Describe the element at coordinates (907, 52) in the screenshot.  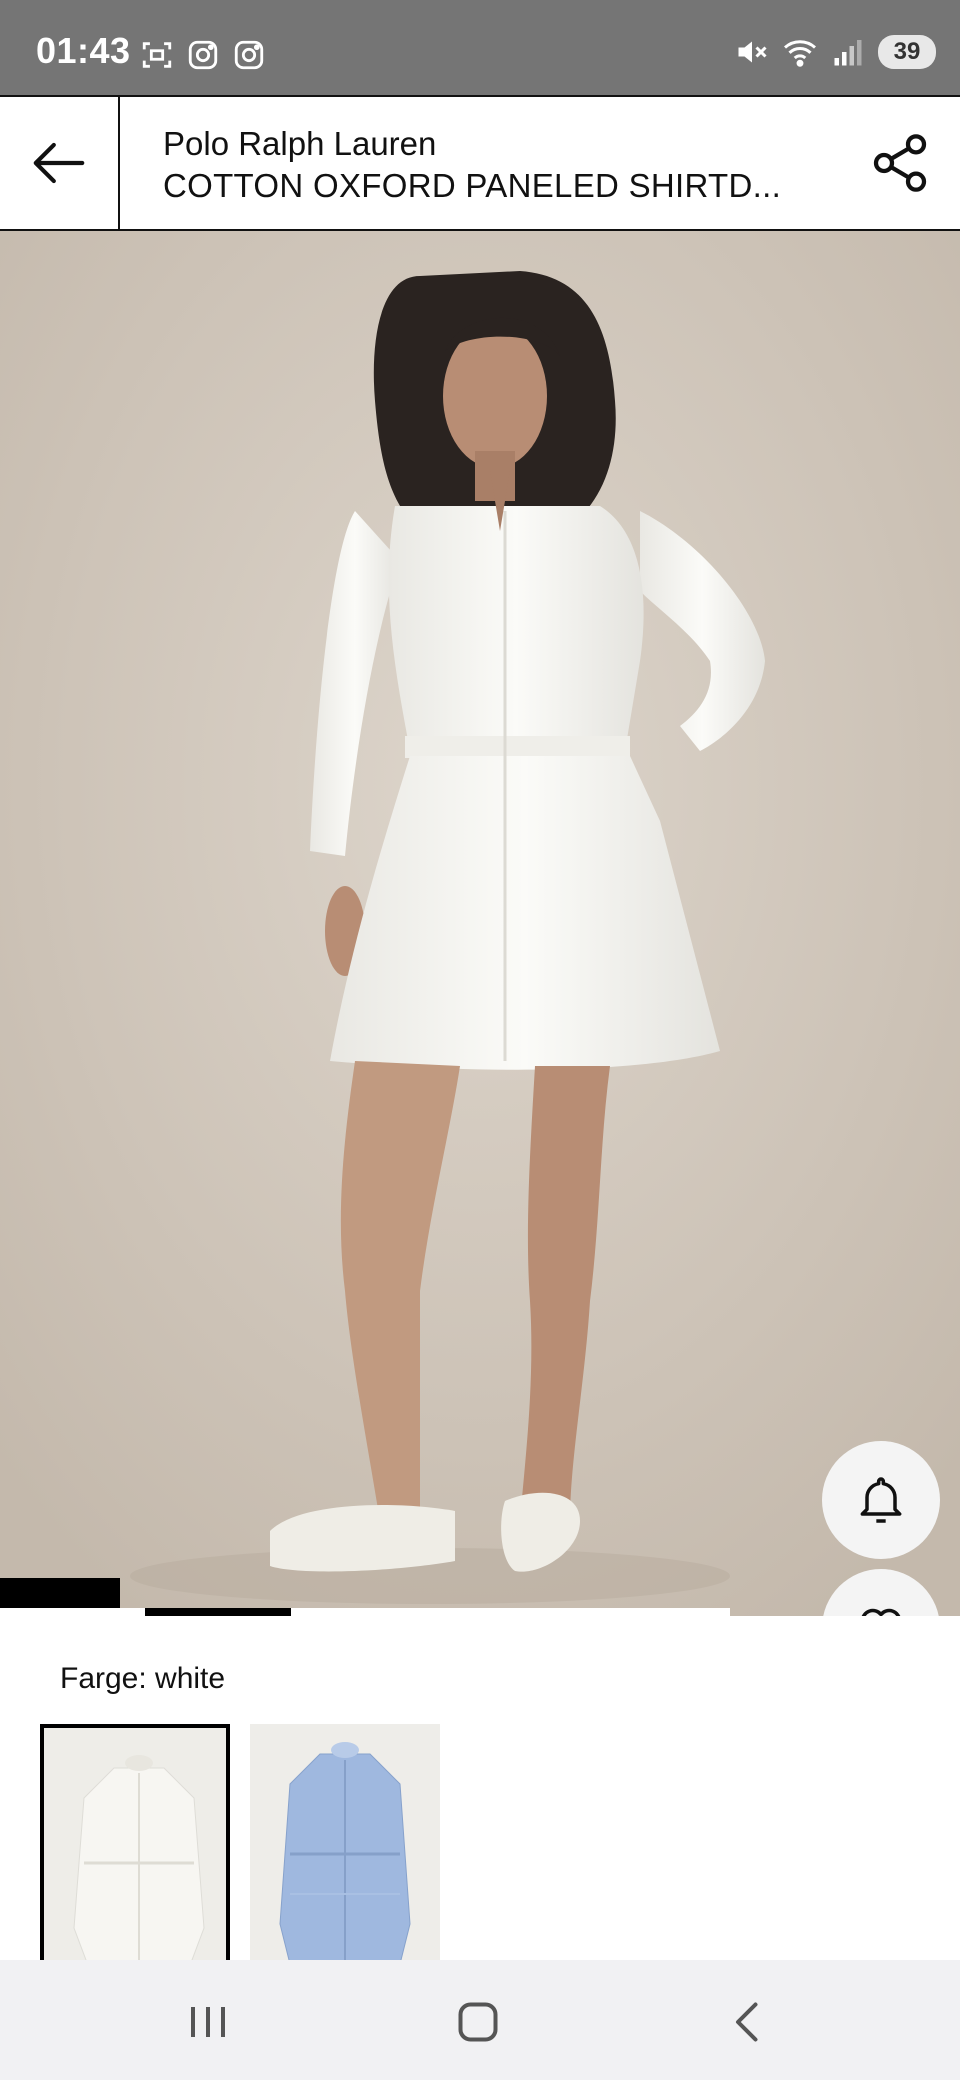
I see `battery-level: 39` at that location.